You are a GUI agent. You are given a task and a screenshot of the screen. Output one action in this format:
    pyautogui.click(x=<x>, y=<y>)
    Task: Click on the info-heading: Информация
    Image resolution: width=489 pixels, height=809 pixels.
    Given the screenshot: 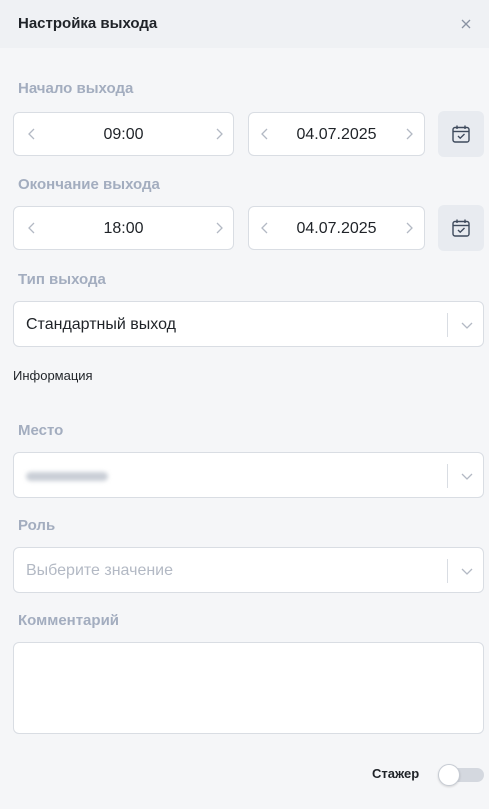 What is the action you would take?
    pyautogui.click(x=53, y=375)
    